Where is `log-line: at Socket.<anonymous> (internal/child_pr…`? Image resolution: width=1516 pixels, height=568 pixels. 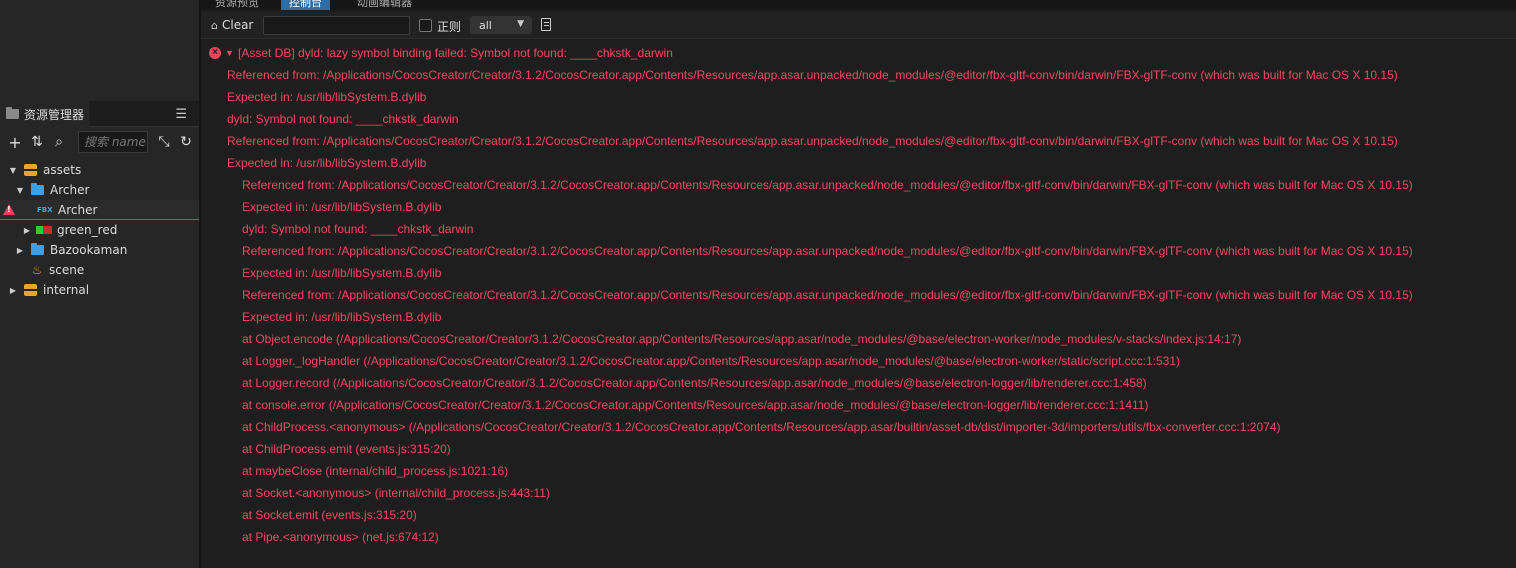 log-line: at Socket.<anonymous> (internal/child_pr… is located at coordinates (396, 493).